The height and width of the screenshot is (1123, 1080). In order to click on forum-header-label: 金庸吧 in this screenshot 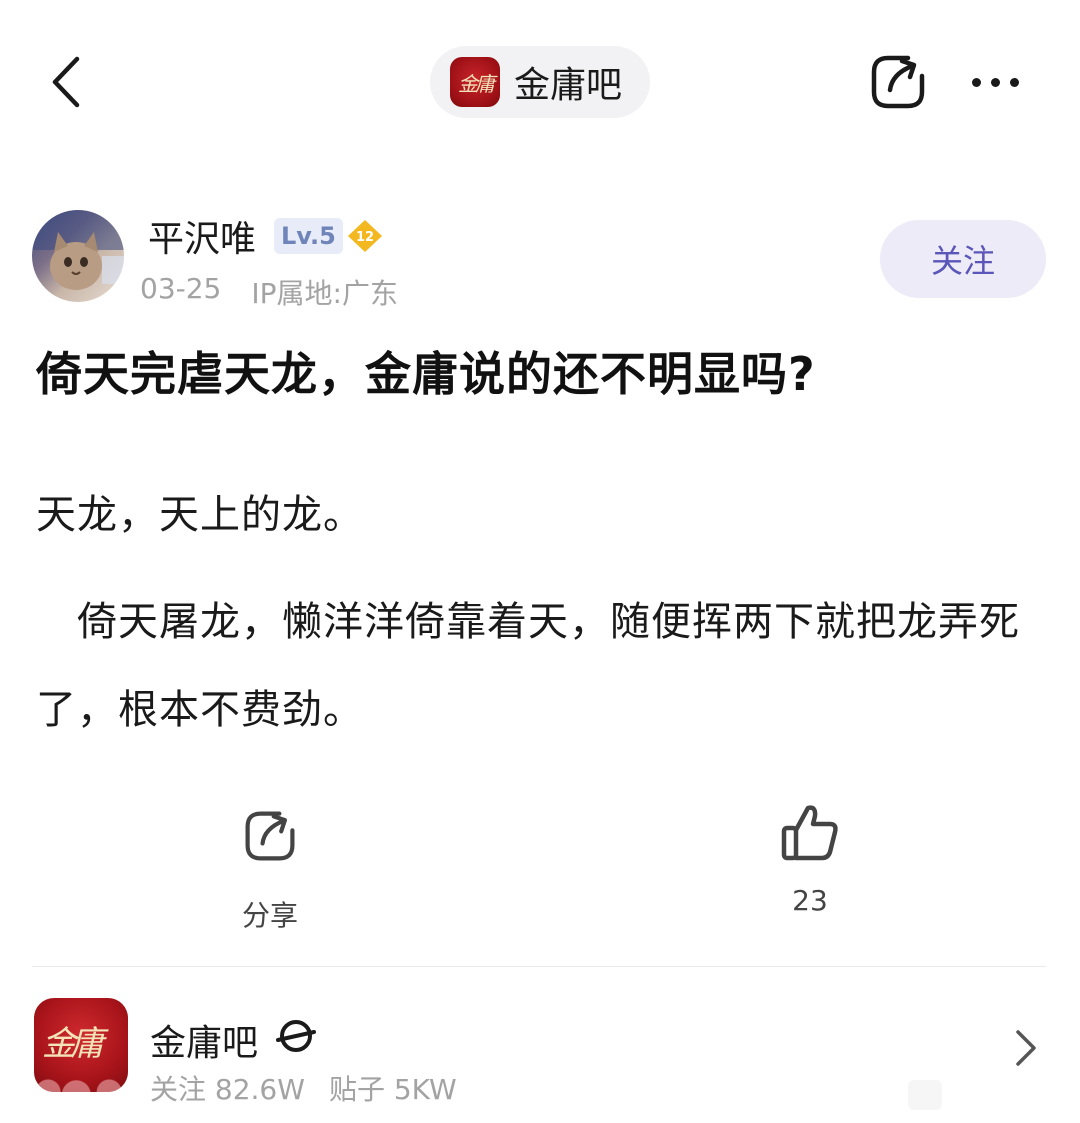, I will do `click(568, 85)`.